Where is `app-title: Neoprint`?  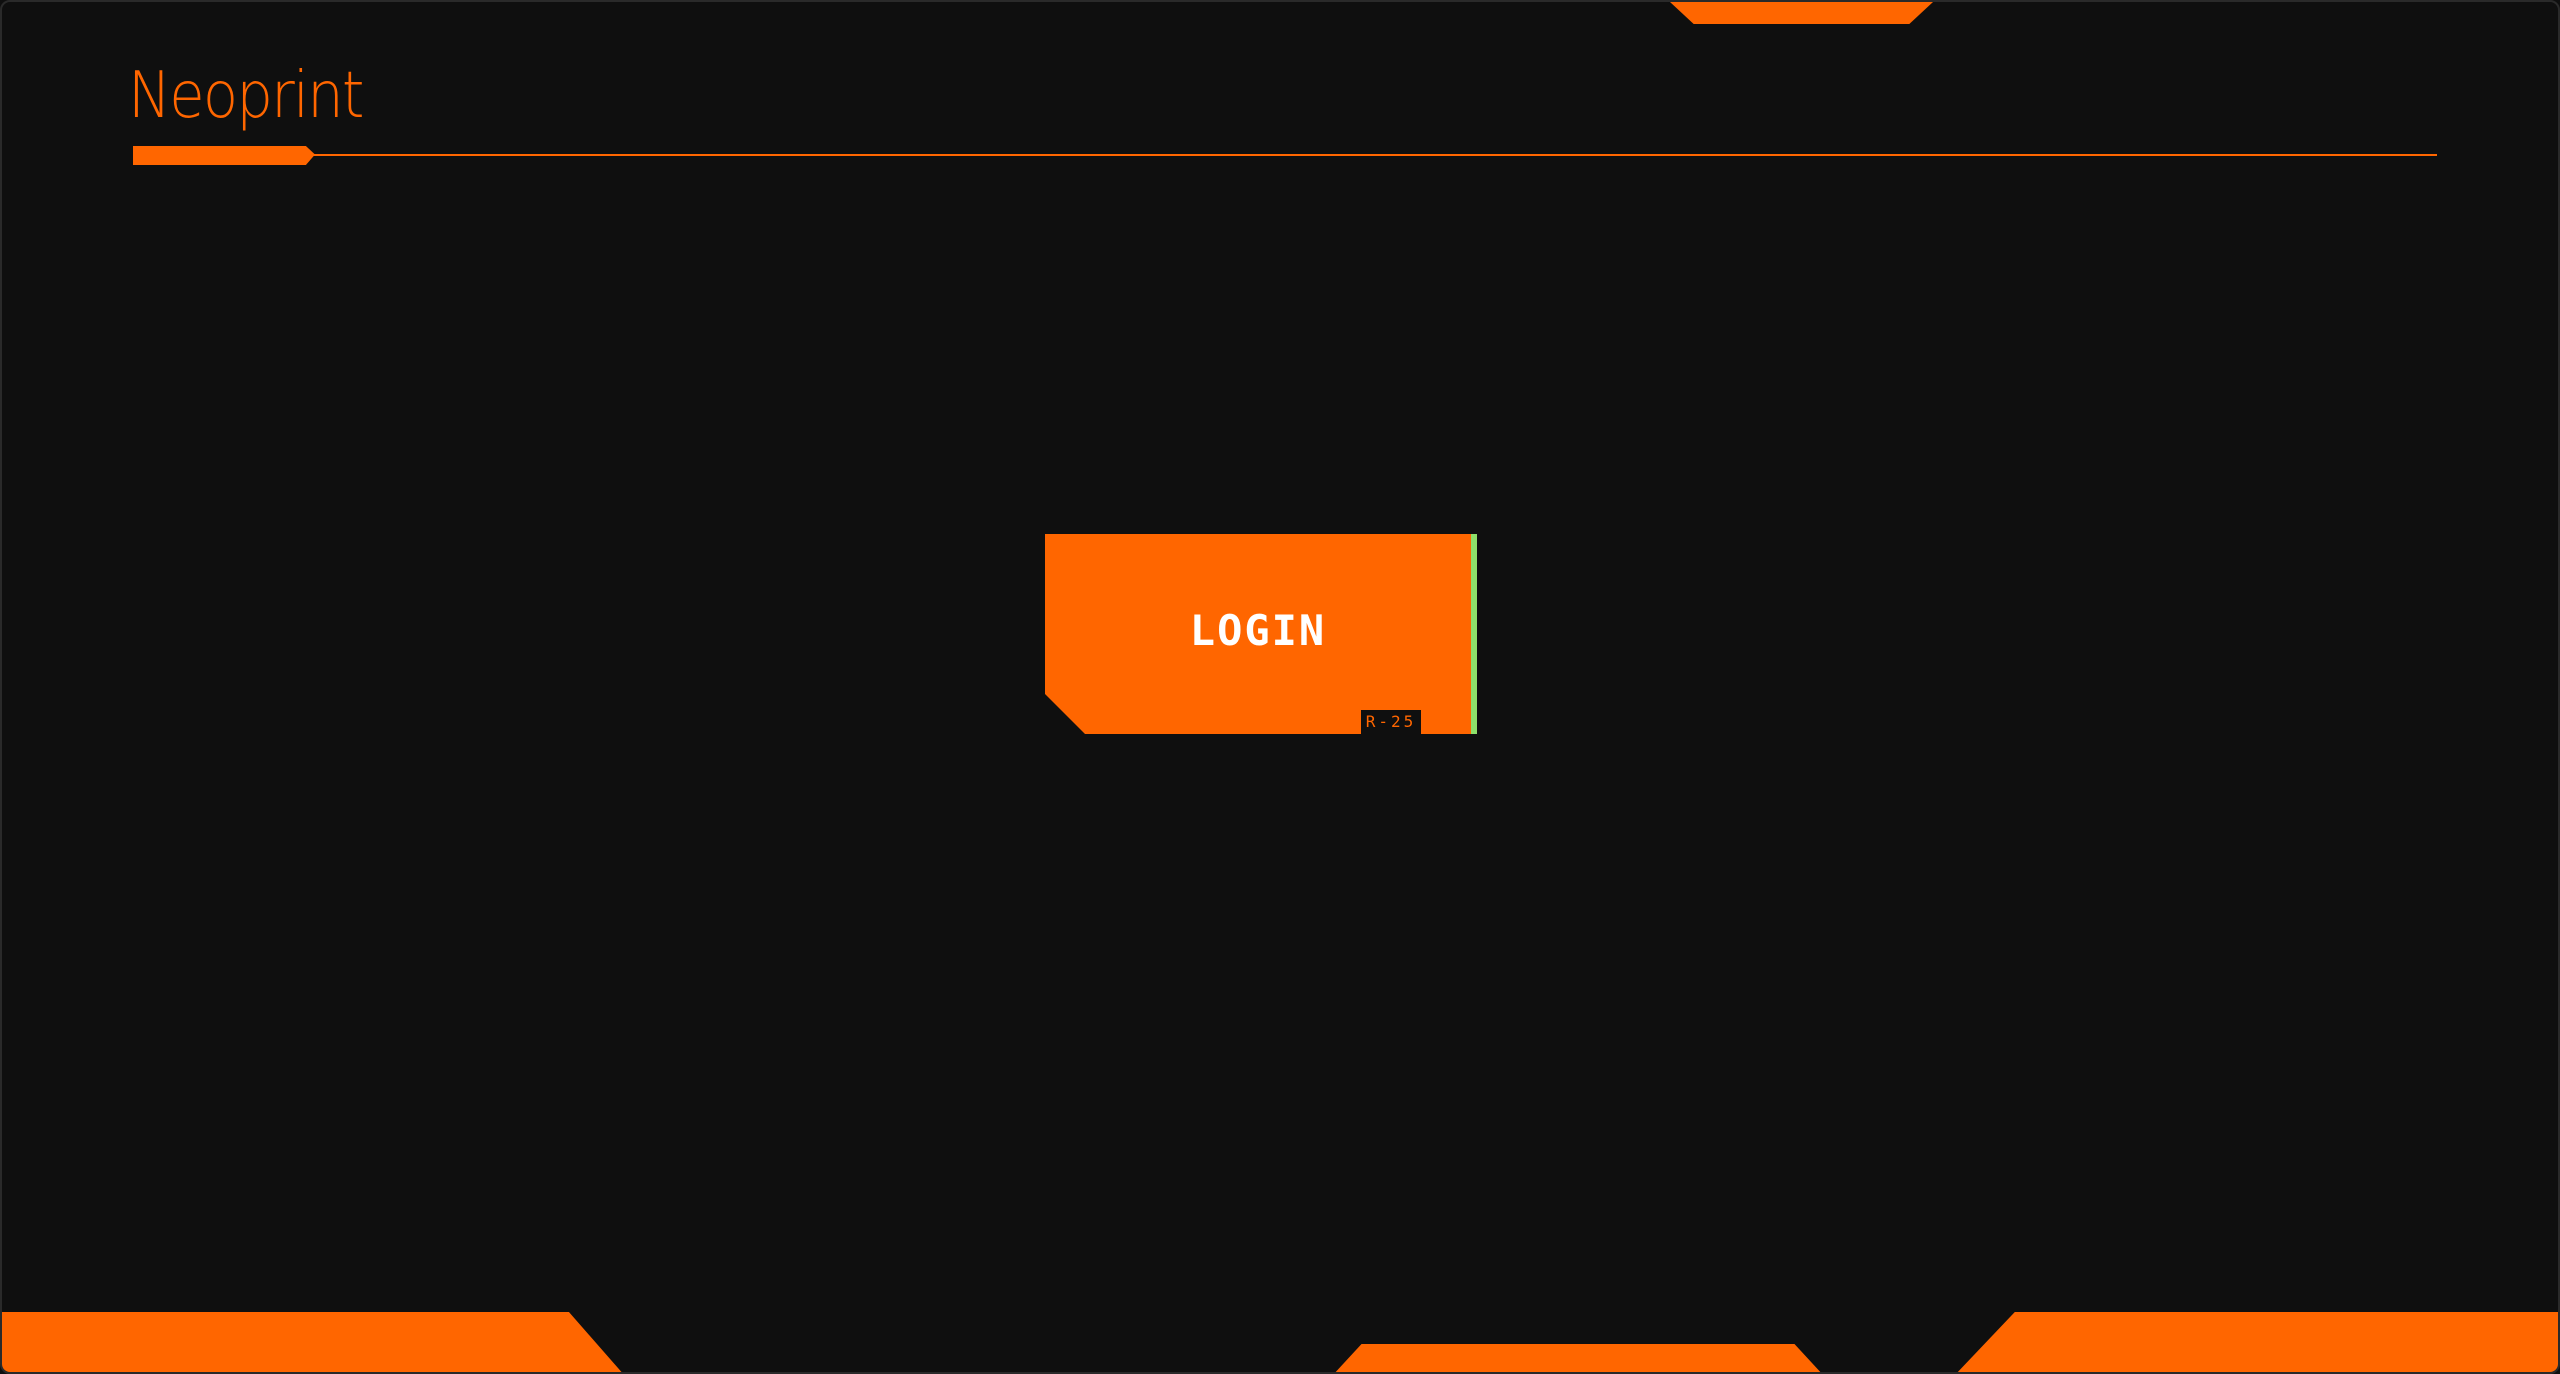 app-title: Neoprint is located at coordinates (246, 96).